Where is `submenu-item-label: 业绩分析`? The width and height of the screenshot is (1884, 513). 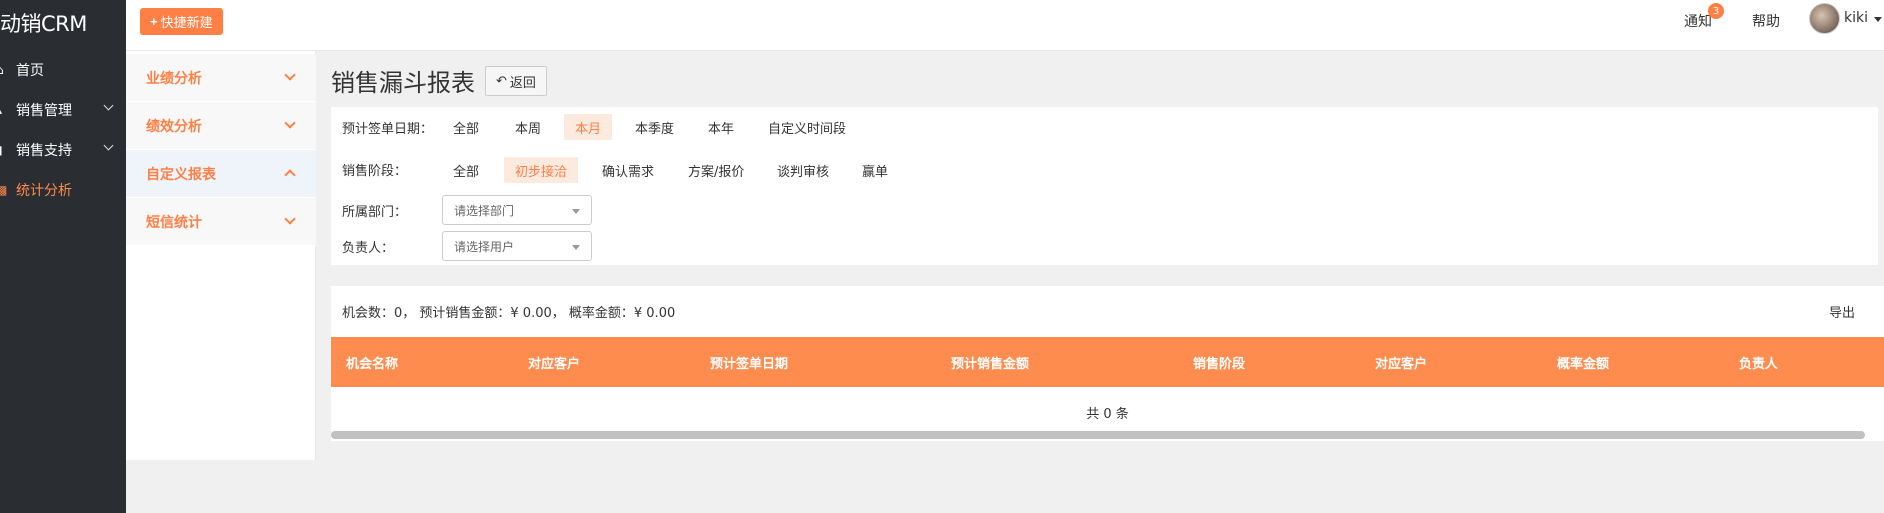
submenu-item-label: 业绩分析 is located at coordinates (174, 78).